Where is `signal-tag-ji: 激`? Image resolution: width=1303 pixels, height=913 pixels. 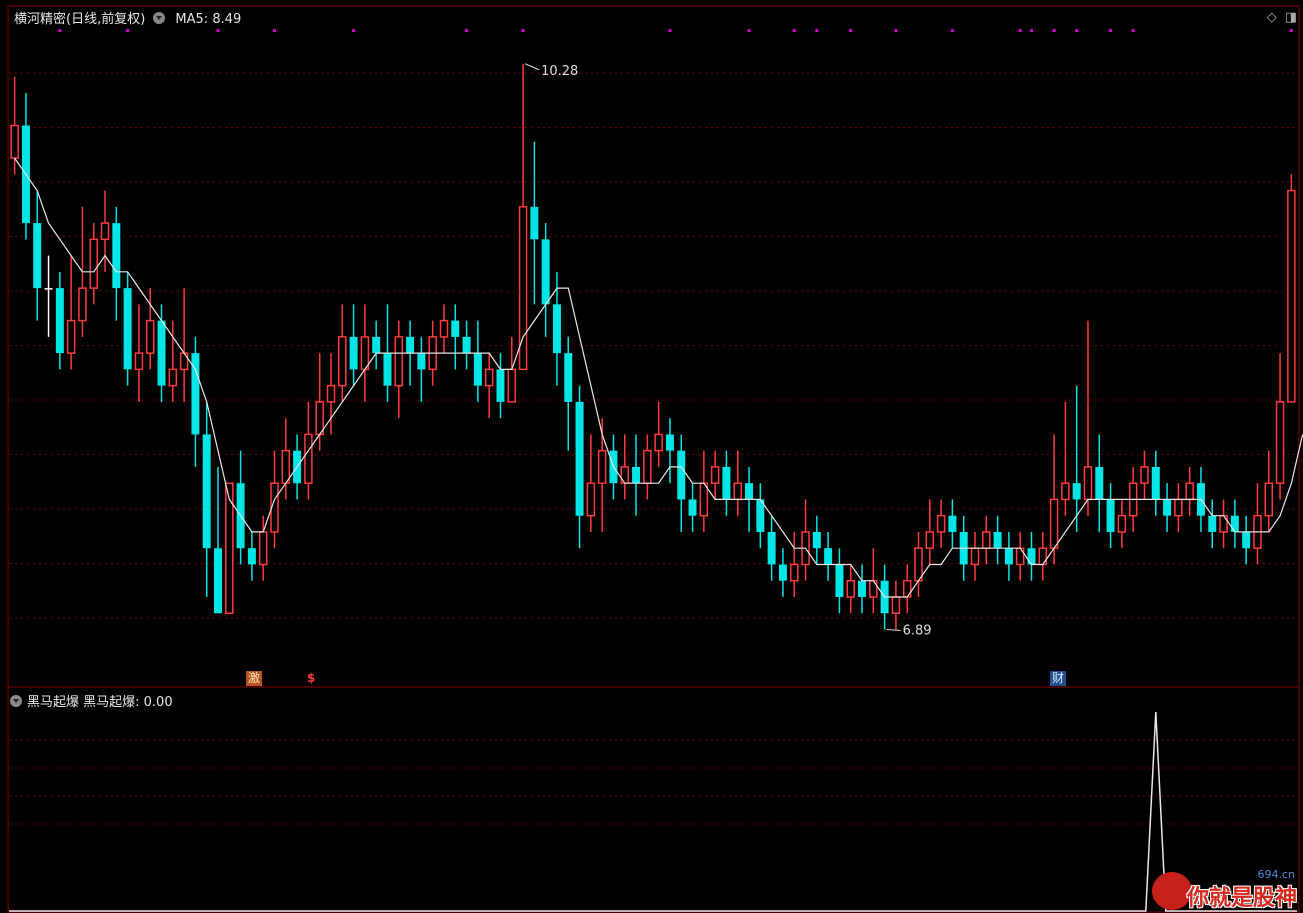 signal-tag-ji: 激 is located at coordinates (254, 678).